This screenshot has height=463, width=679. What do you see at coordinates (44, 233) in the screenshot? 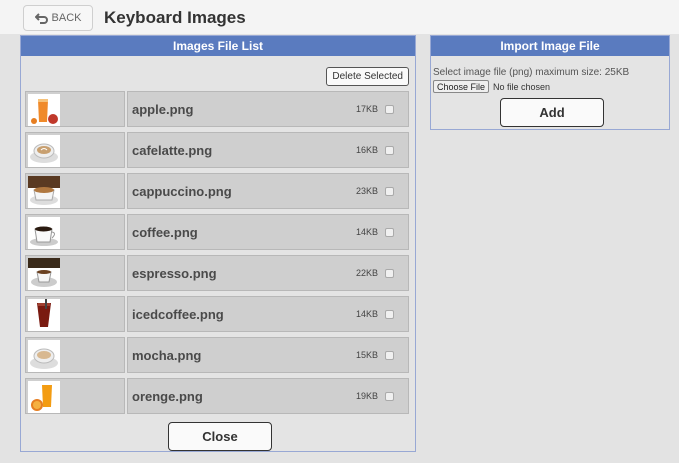
I see `coffee-cup-icon` at bounding box center [44, 233].